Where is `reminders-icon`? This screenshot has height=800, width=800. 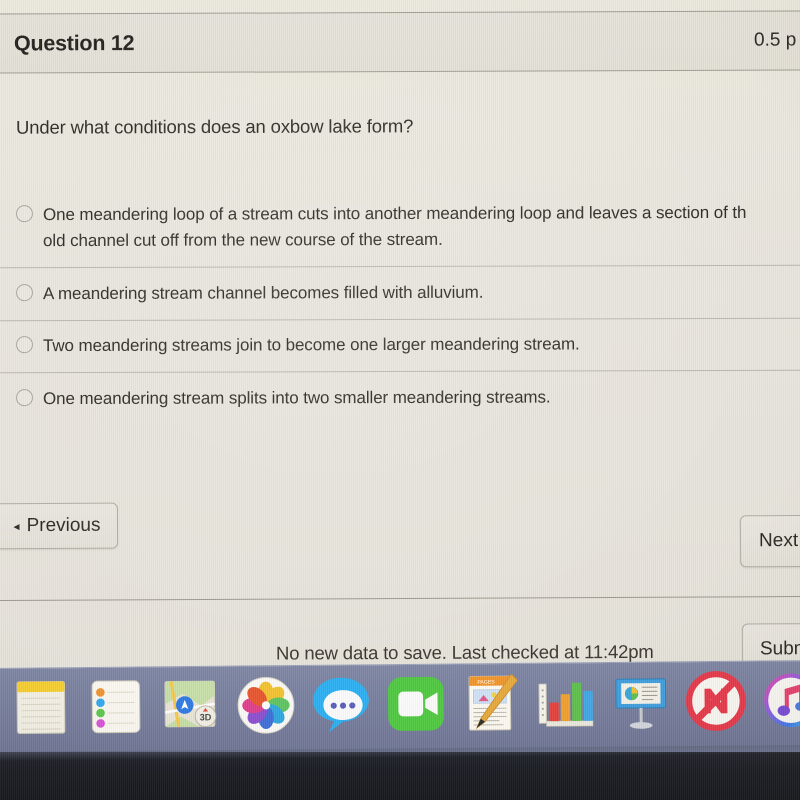 reminders-icon is located at coordinates (116, 706).